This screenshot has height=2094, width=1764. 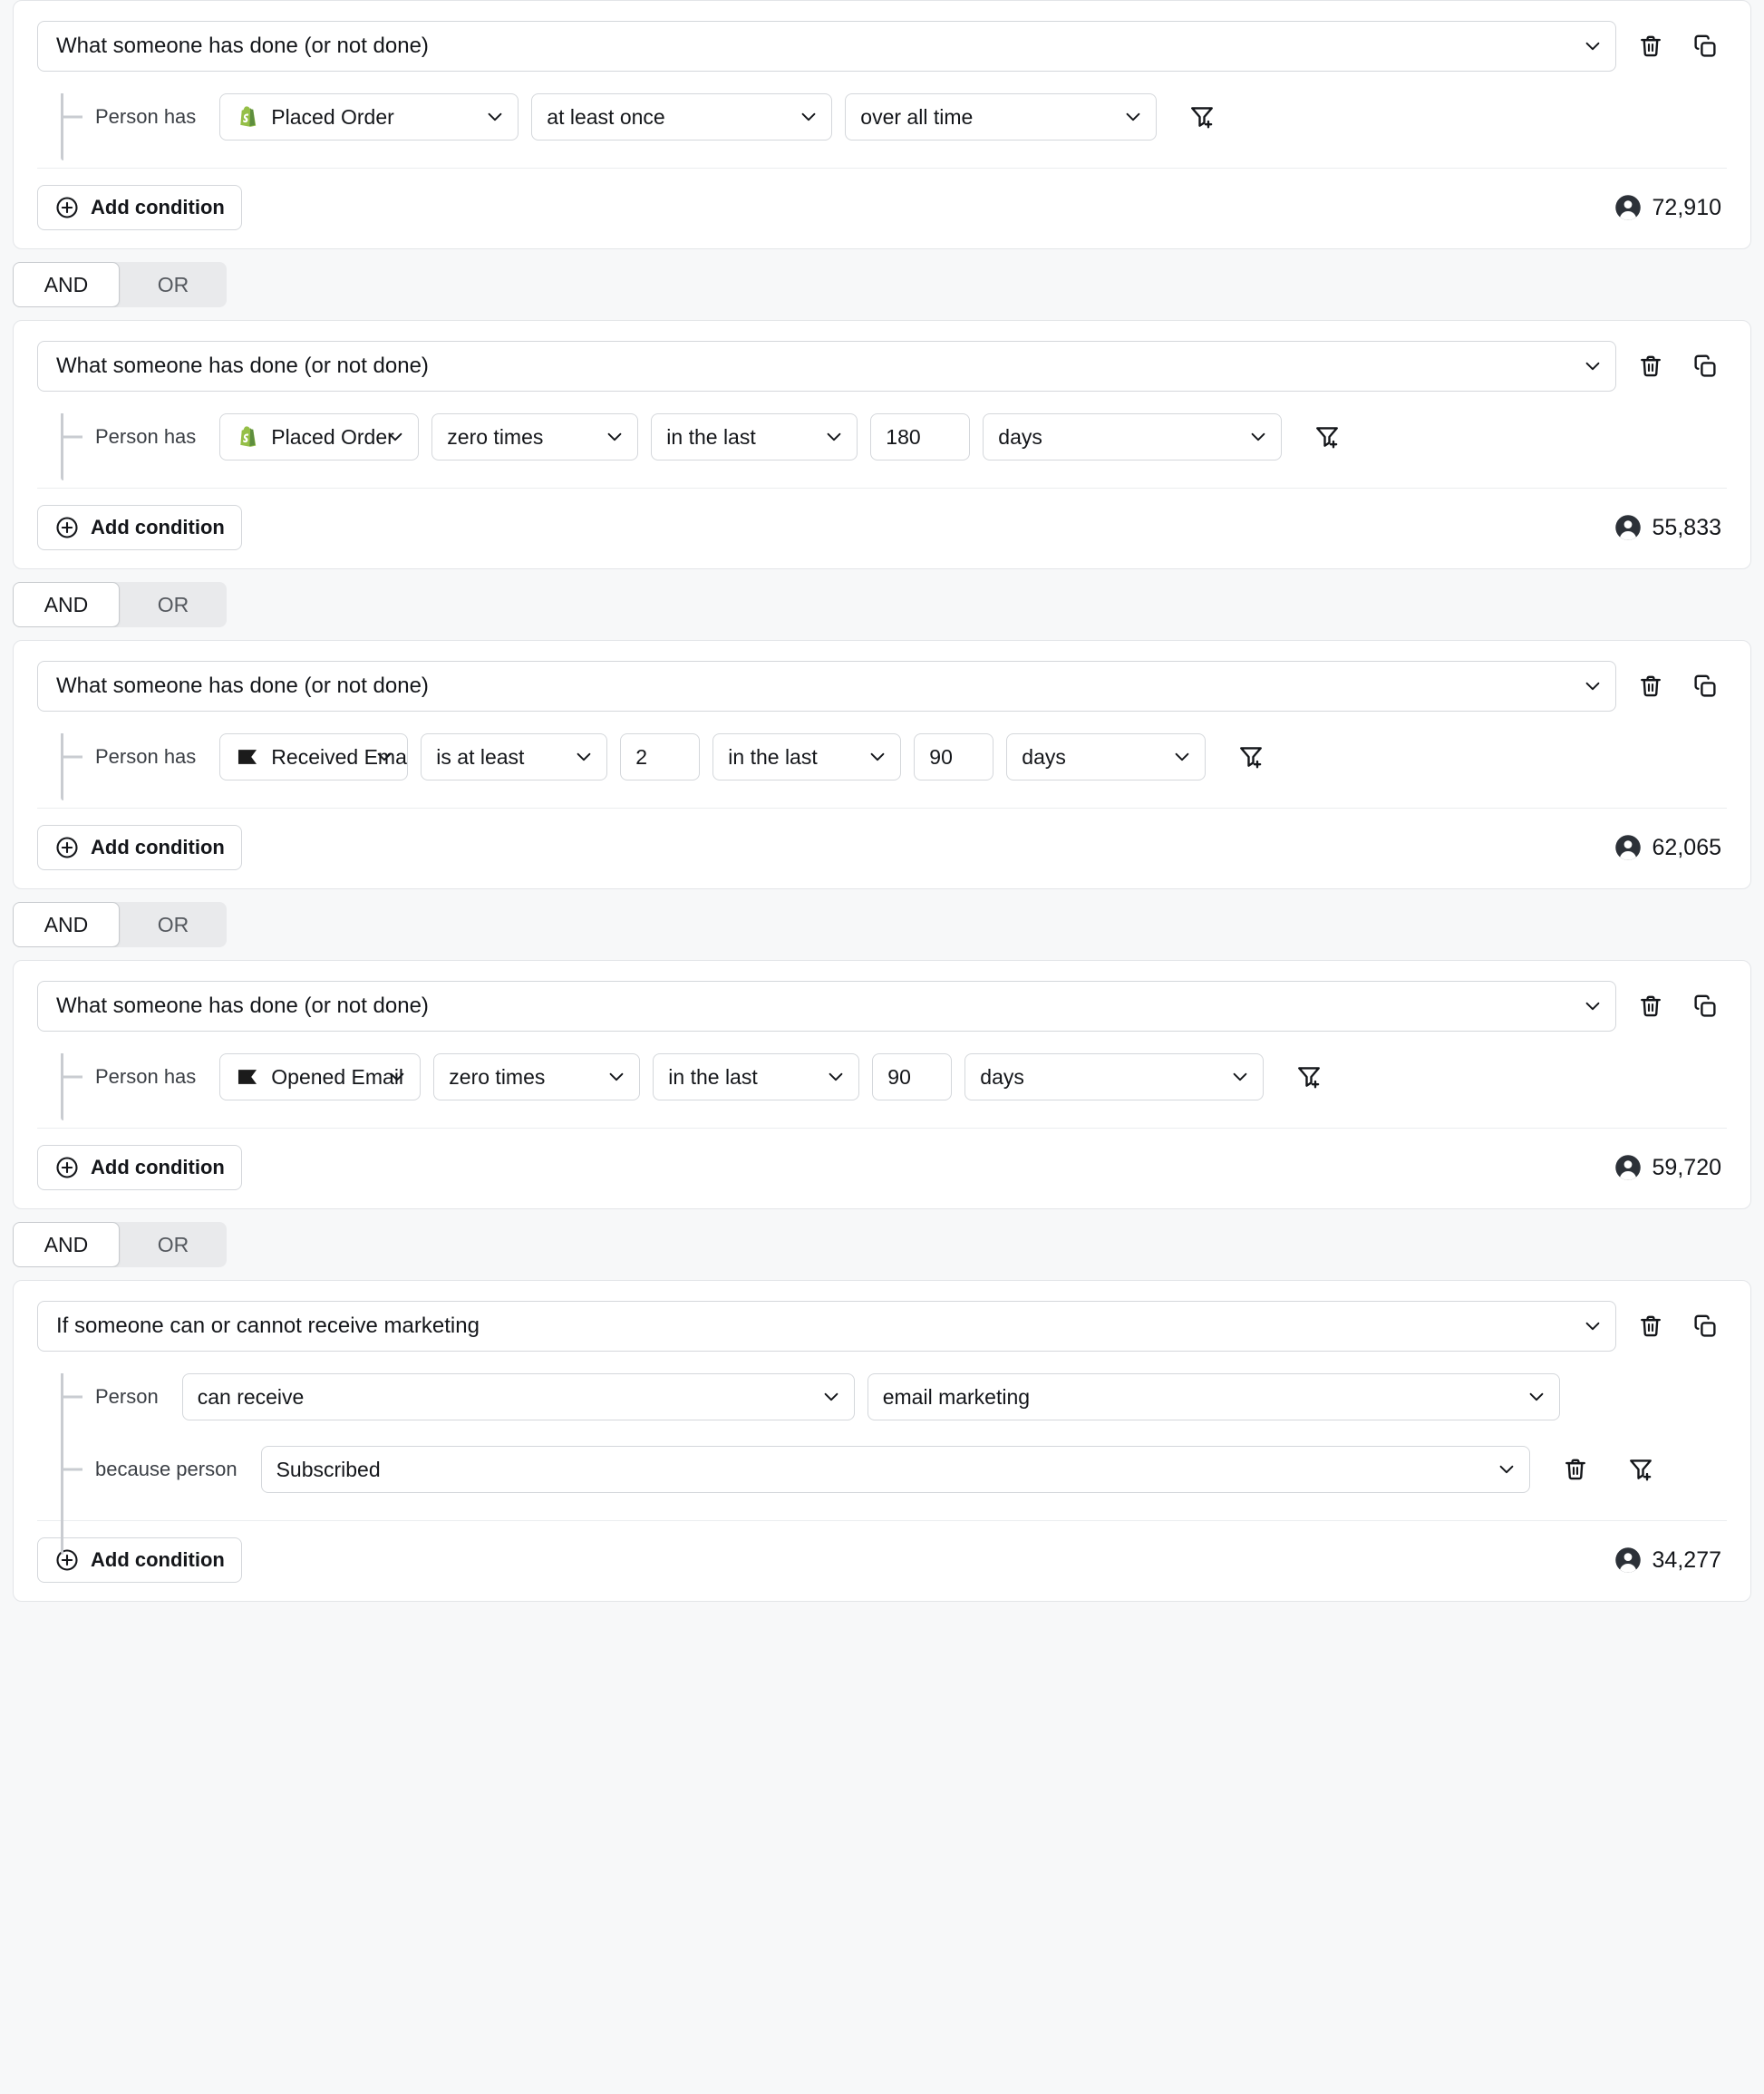 I want to click on condition-select: over all time, so click(x=1001, y=117).